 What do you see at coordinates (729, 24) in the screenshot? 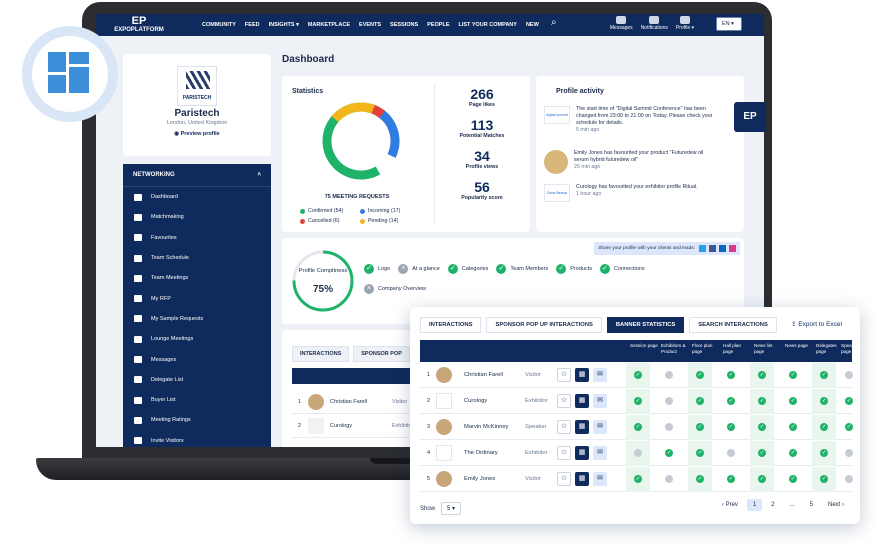
I see `language-select: EN ▾` at bounding box center [729, 24].